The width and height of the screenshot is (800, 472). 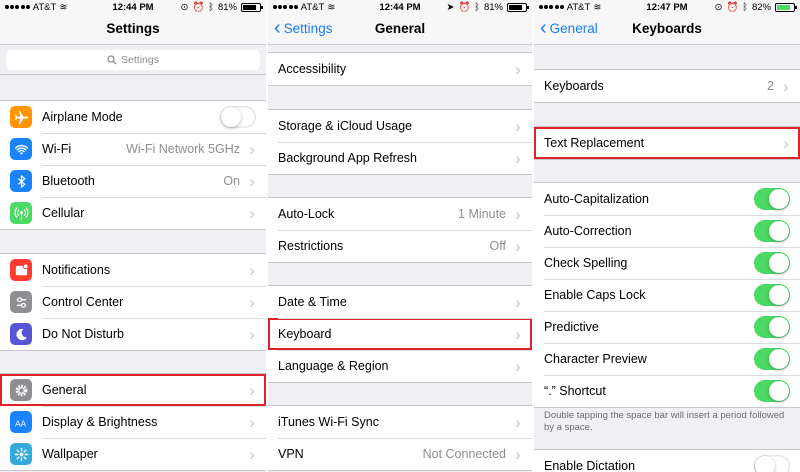 What do you see at coordinates (667, 86) in the screenshot?
I see `row-keyboards: Keyboards 2 ›` at bounding box center [667, 86].